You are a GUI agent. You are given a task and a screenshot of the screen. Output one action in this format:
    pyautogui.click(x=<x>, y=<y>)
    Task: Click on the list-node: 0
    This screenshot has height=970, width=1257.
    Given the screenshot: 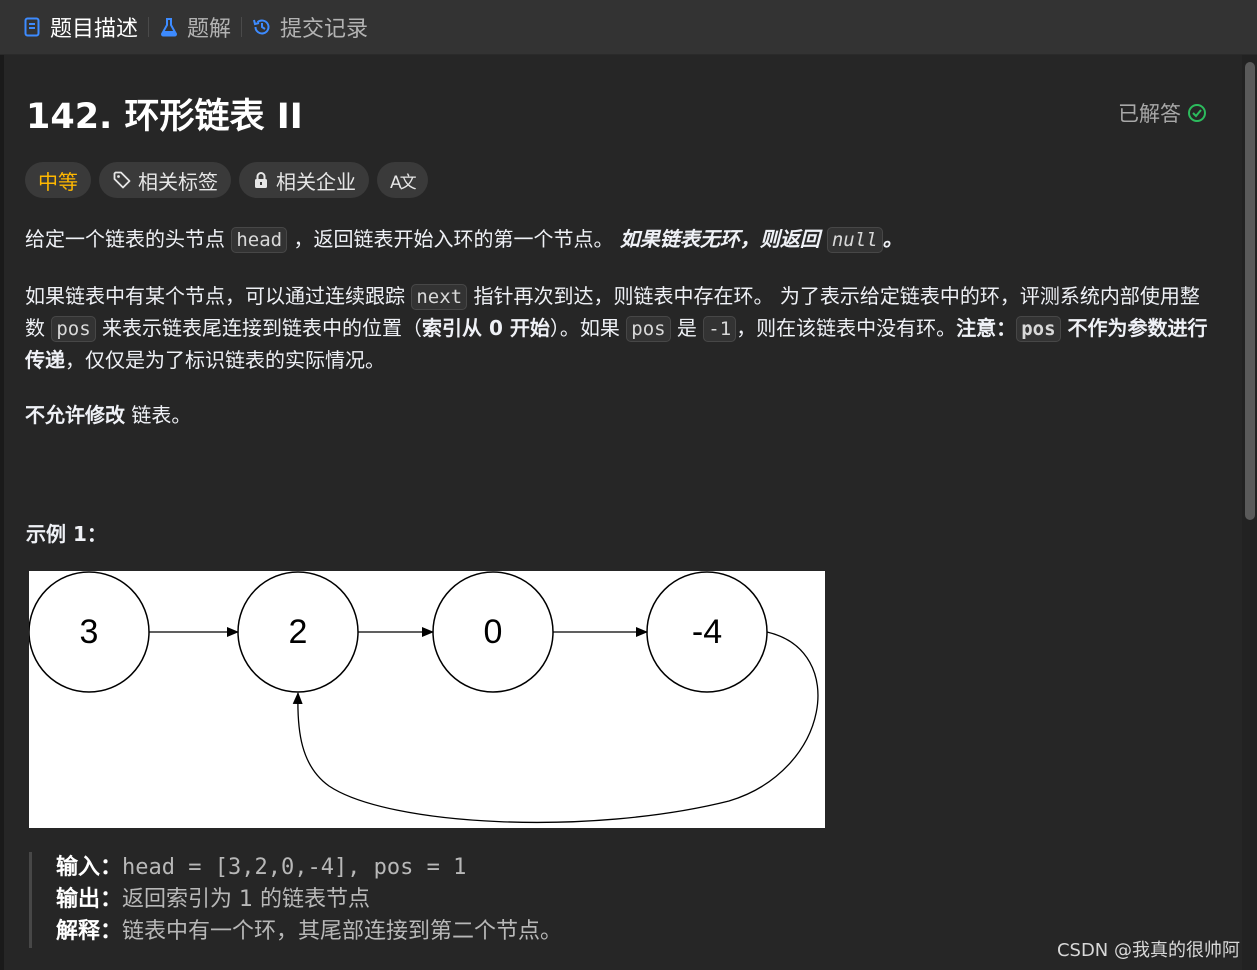 What is the action you would take?
    pyautogui.click(x=493, y=632)
    